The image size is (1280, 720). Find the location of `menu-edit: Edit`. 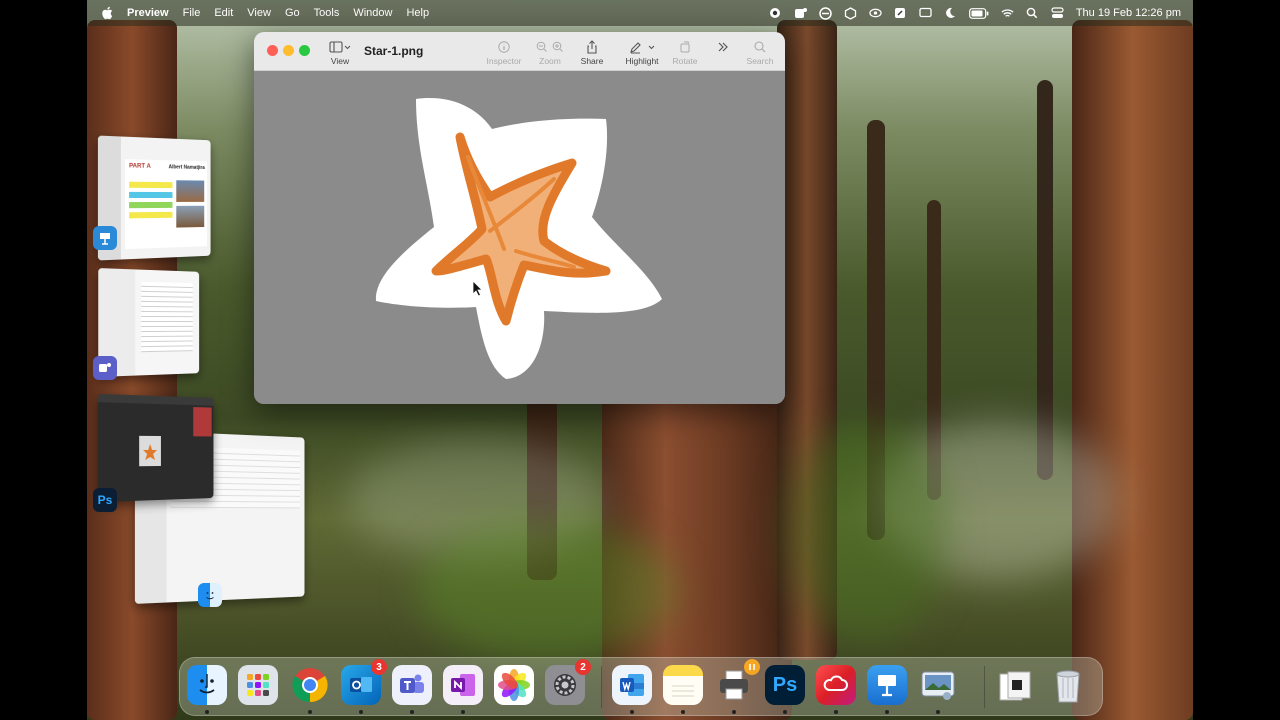

menu-edit: Edit is located at coordinates (223, 13).